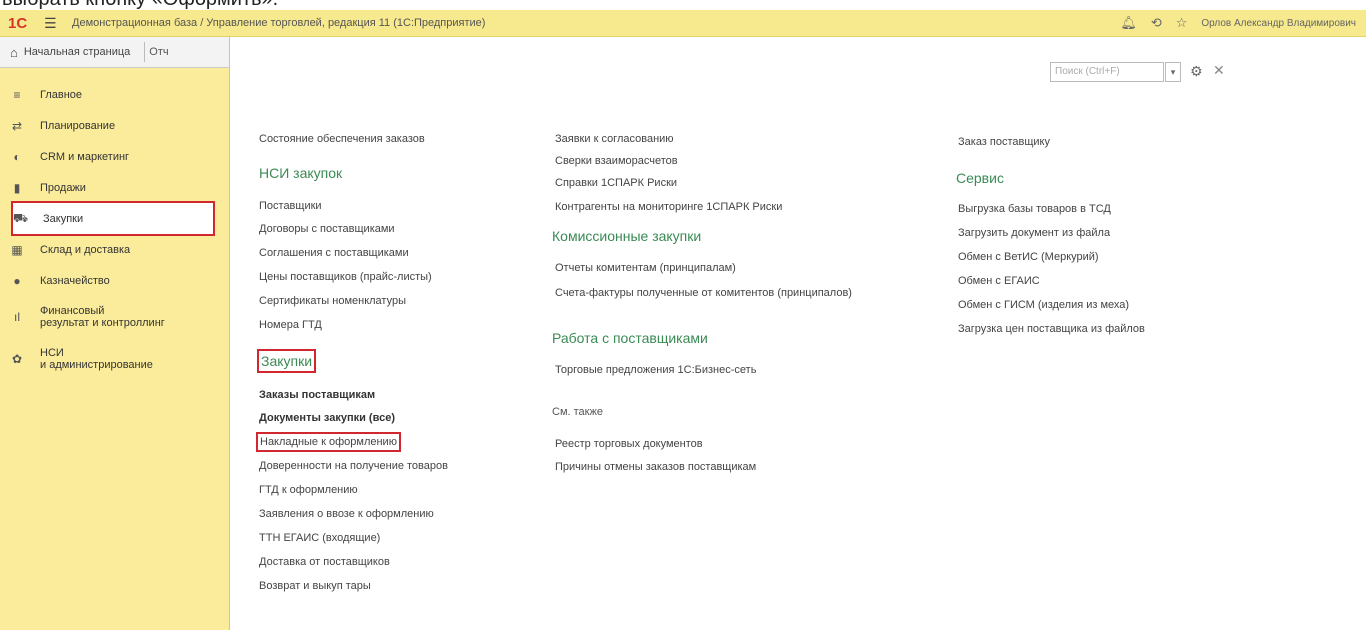  I want to click on link: ТТН ЕГАИС (входящие), so click(319, 538).